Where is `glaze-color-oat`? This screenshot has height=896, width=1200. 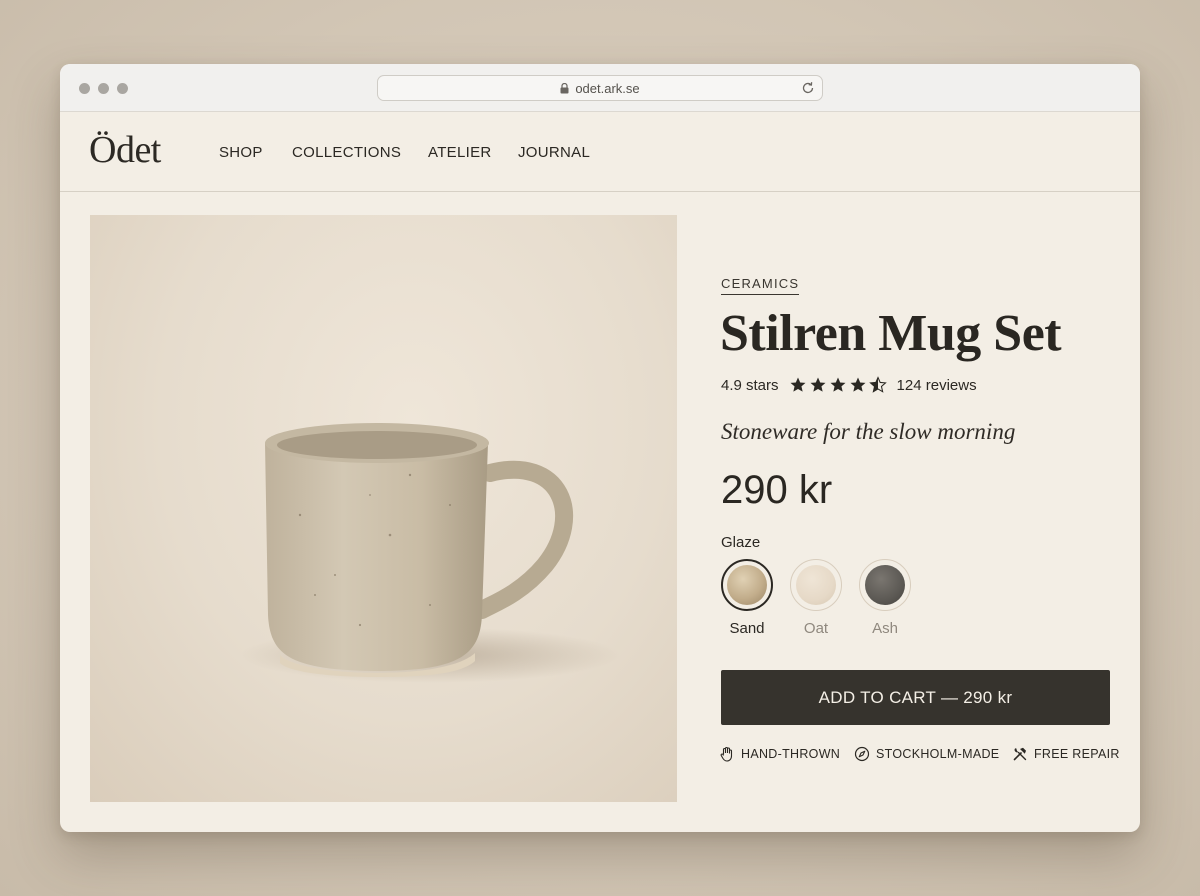 glaze-color-oat is located at coordinates (816, 585).